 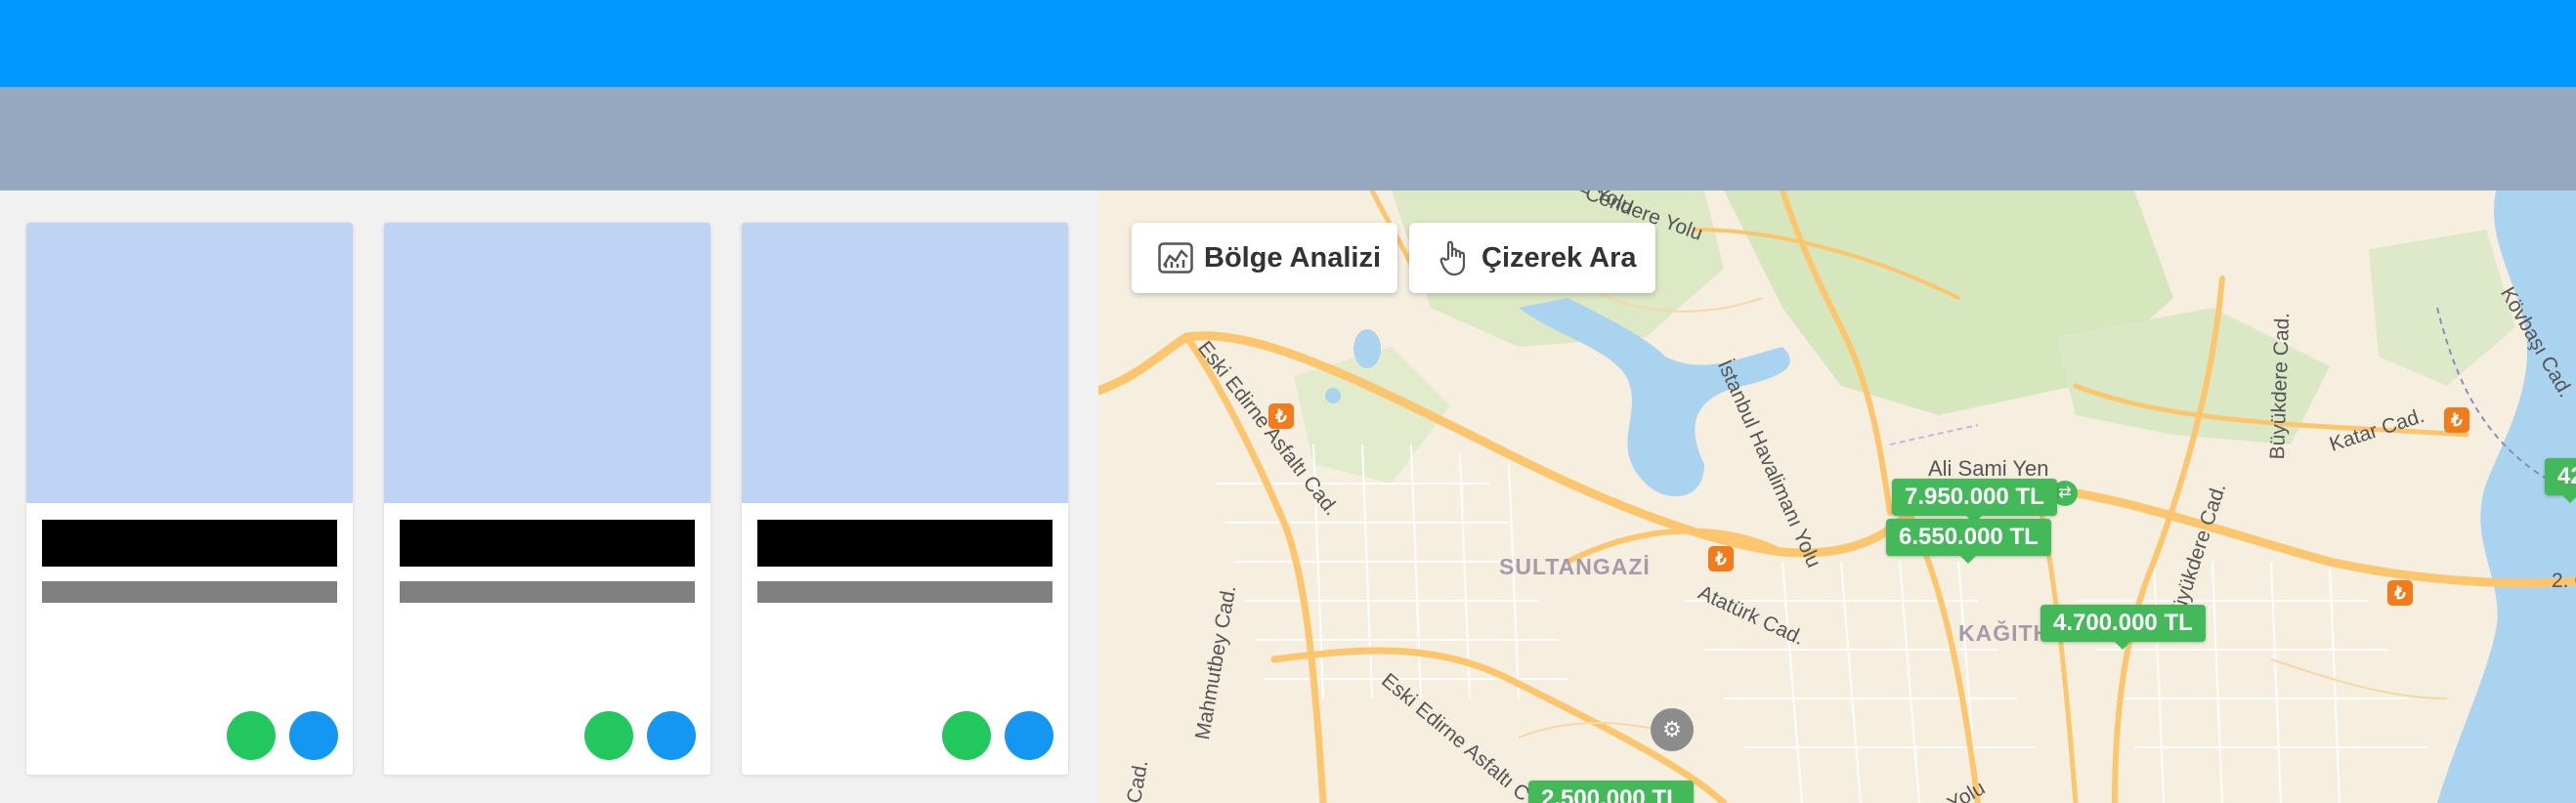 I want to click on price-marker: 6.550.000 TL, so click(x=1969, y=541).